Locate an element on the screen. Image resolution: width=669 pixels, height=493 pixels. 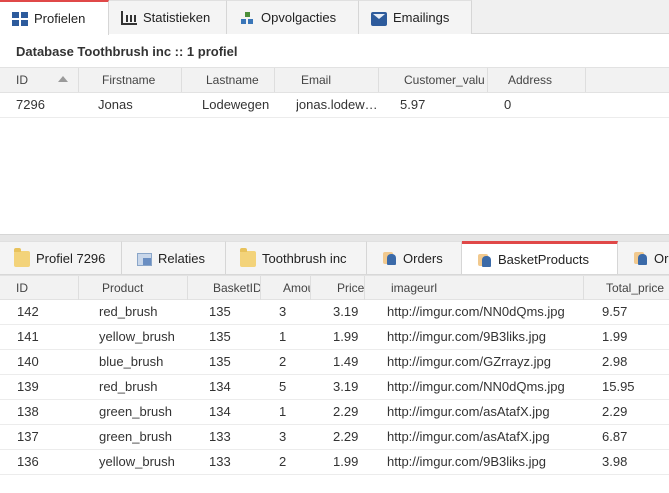
cell-lastname: Lodewegen is located at coordinates (236, 104).